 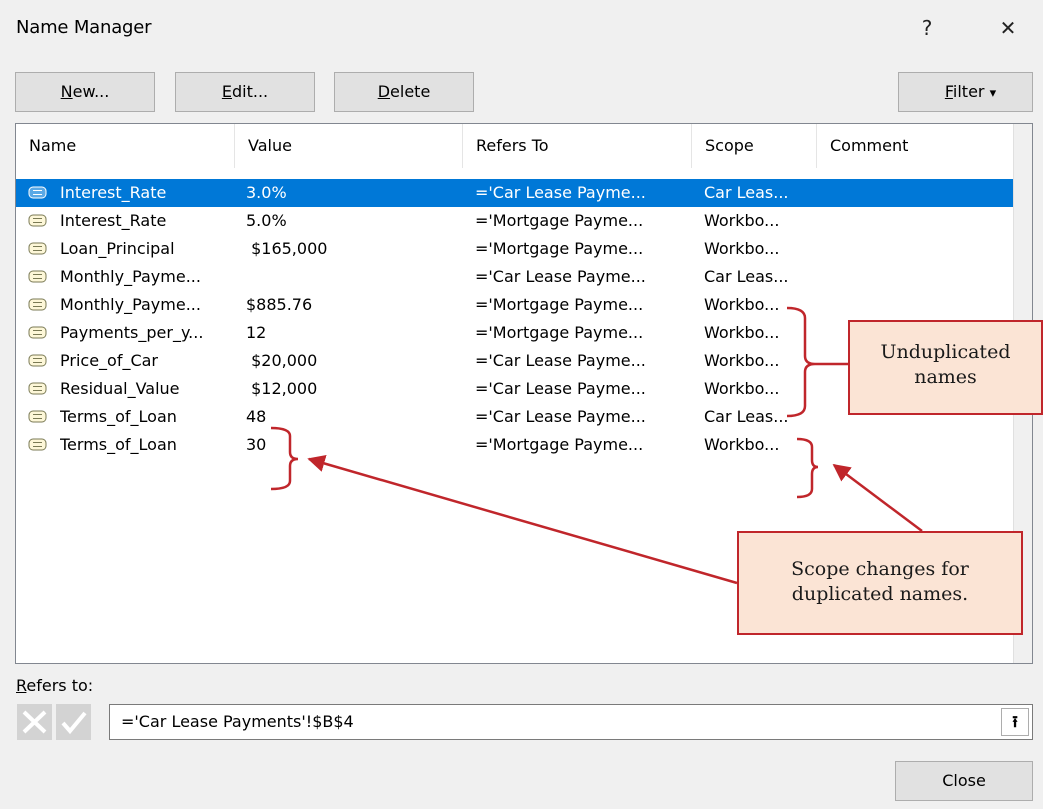 I want to click on cell-value: $885.76, so click(x=279, y=304).